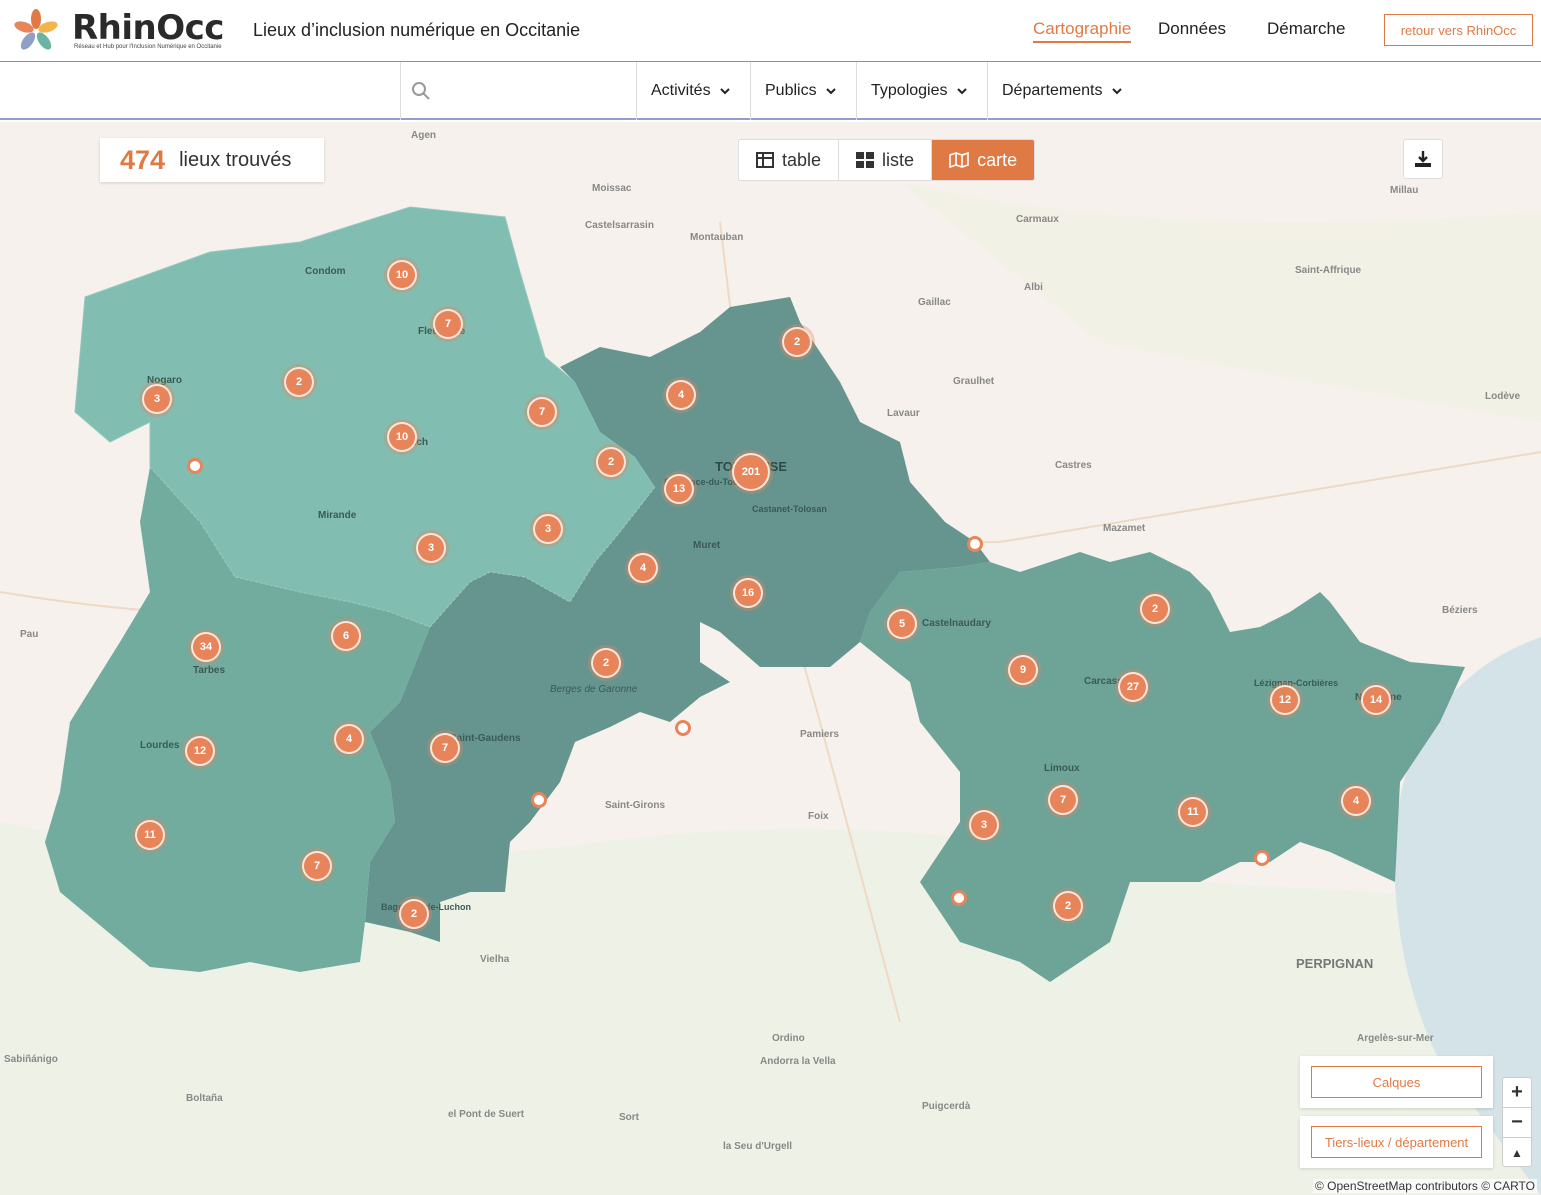  I want to click on download-button, so click(1423, 159).